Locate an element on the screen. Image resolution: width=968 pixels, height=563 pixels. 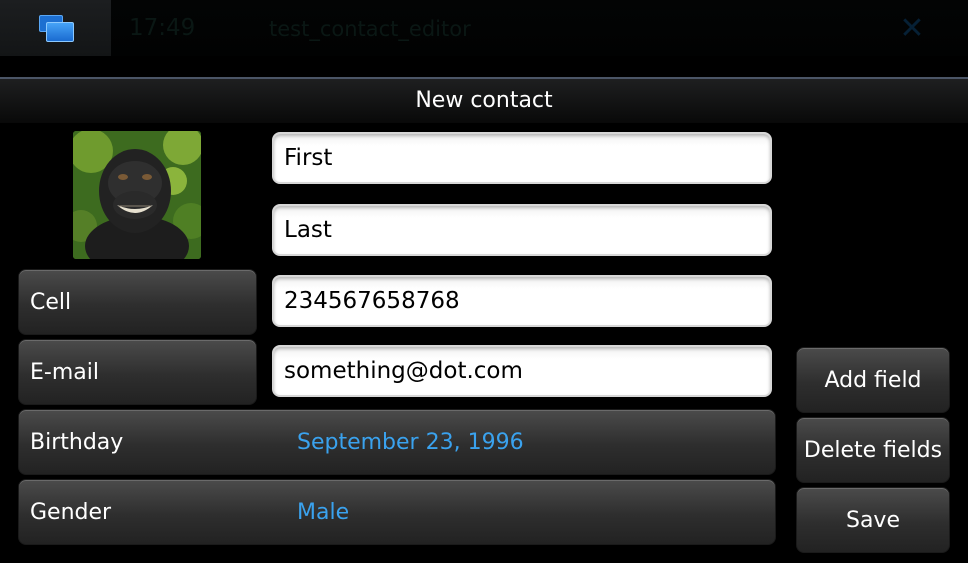
delete-fields-label: Delete fields is located at coordinates (873, 450).